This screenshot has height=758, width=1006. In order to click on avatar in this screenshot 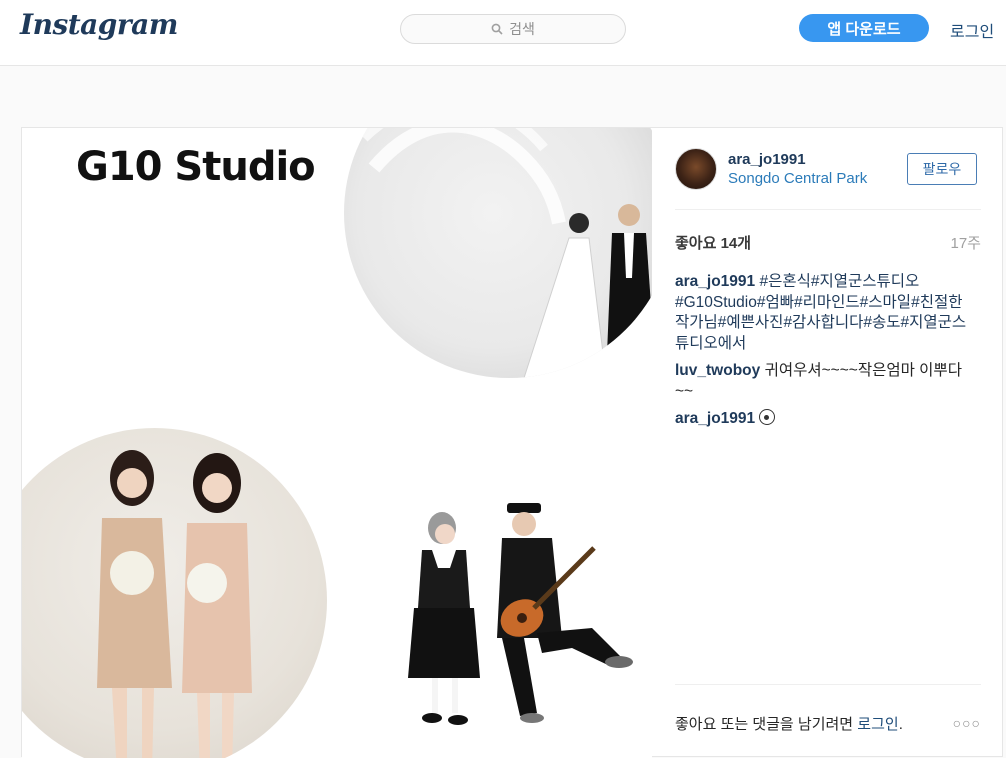, I will do `click(696, 169)`.